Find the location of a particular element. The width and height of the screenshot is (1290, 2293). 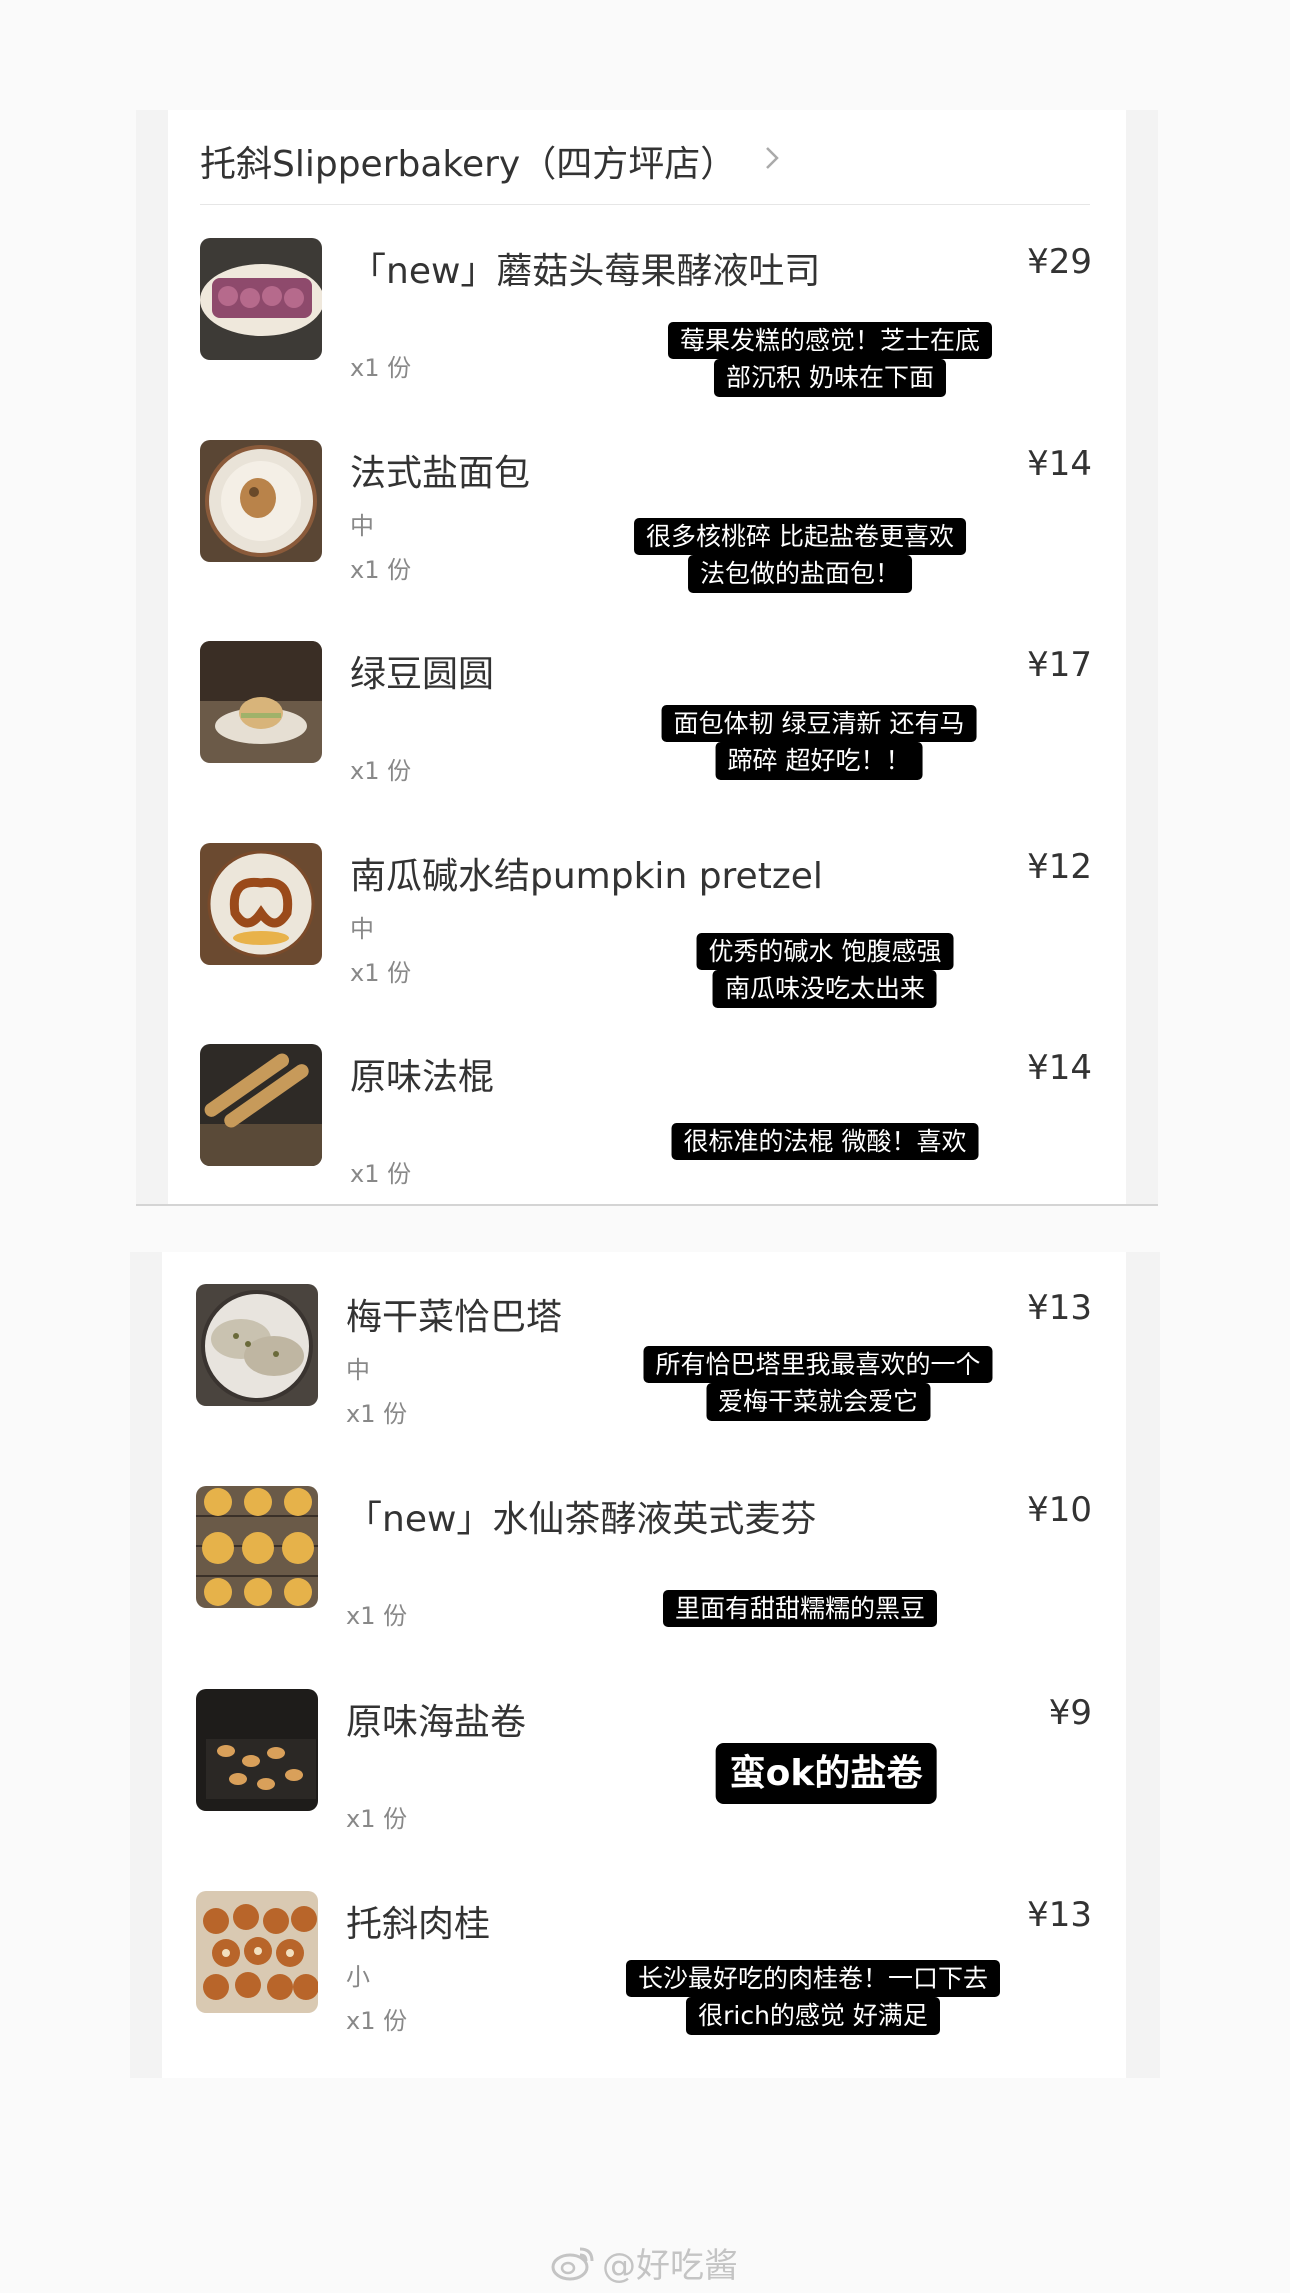

review-note-line: 部沉积 奶味在下面 is located at coordinates (830, 378).